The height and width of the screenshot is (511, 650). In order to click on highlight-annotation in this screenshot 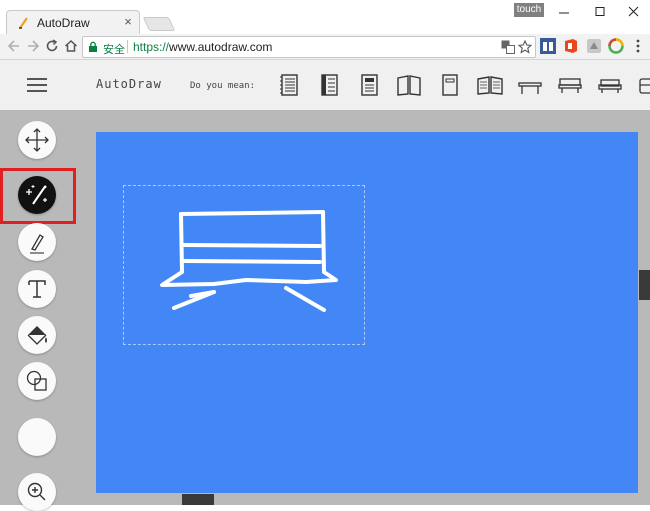, I will do `click(38, 196)`.